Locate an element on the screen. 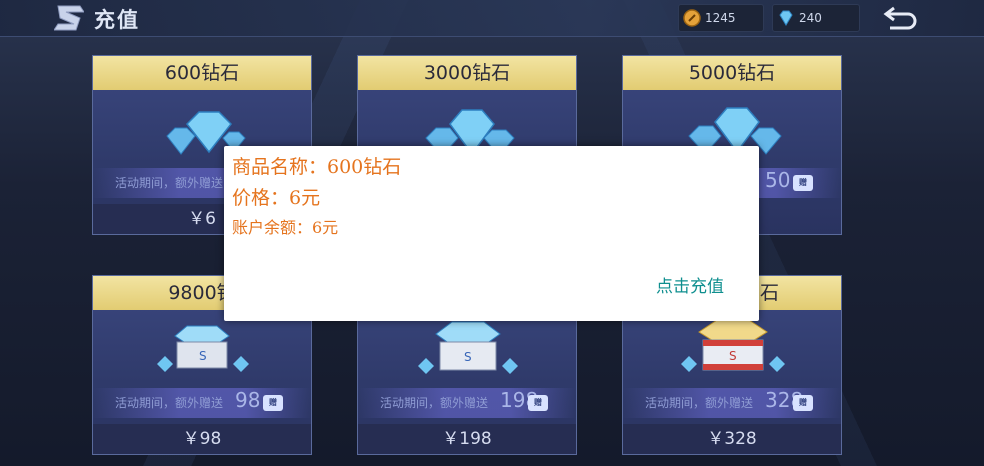 The image size is (984, 466). promo-banner: 活动期间，额外赠送 198 赠 is located at coordinates (467, 403).